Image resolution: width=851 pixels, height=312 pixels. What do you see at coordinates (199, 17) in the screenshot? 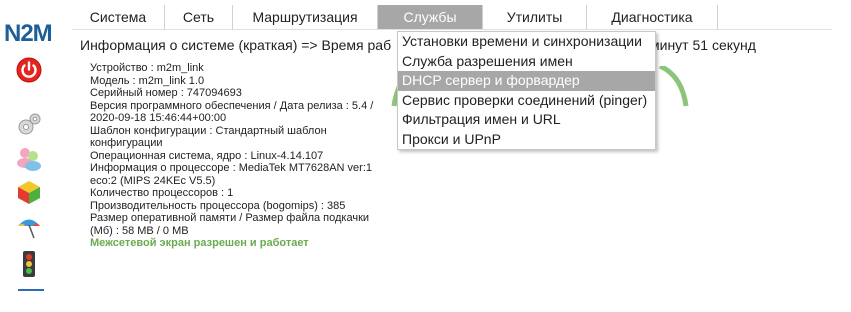
I see `menu-network: Сеть` at bounding box center [199, 17].